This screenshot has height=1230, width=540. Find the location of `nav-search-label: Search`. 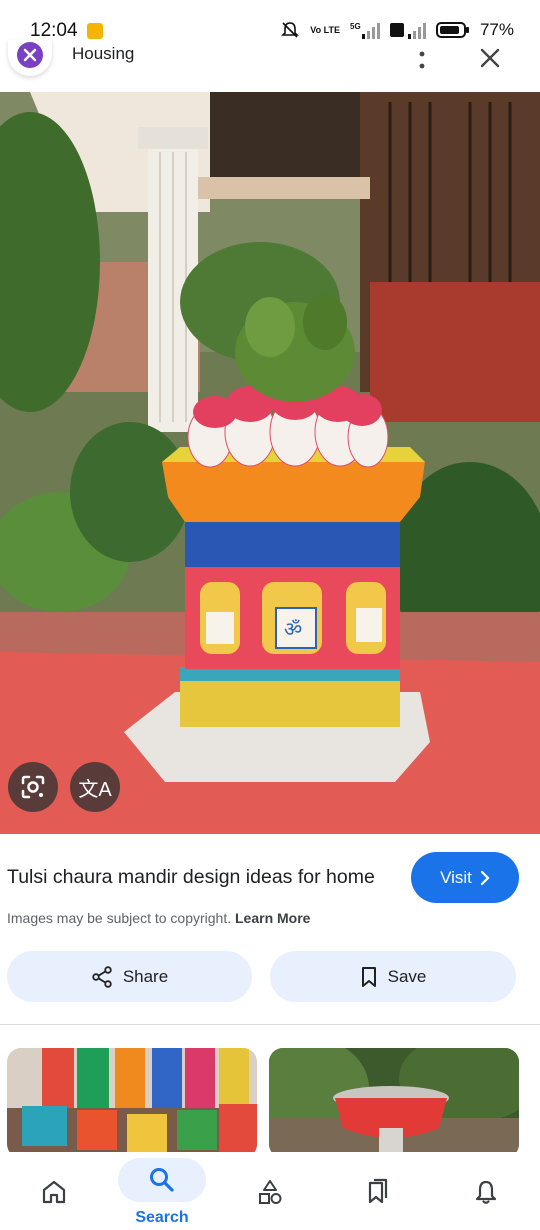

nav-search-label: Search is located at coordinates (162, 1218).